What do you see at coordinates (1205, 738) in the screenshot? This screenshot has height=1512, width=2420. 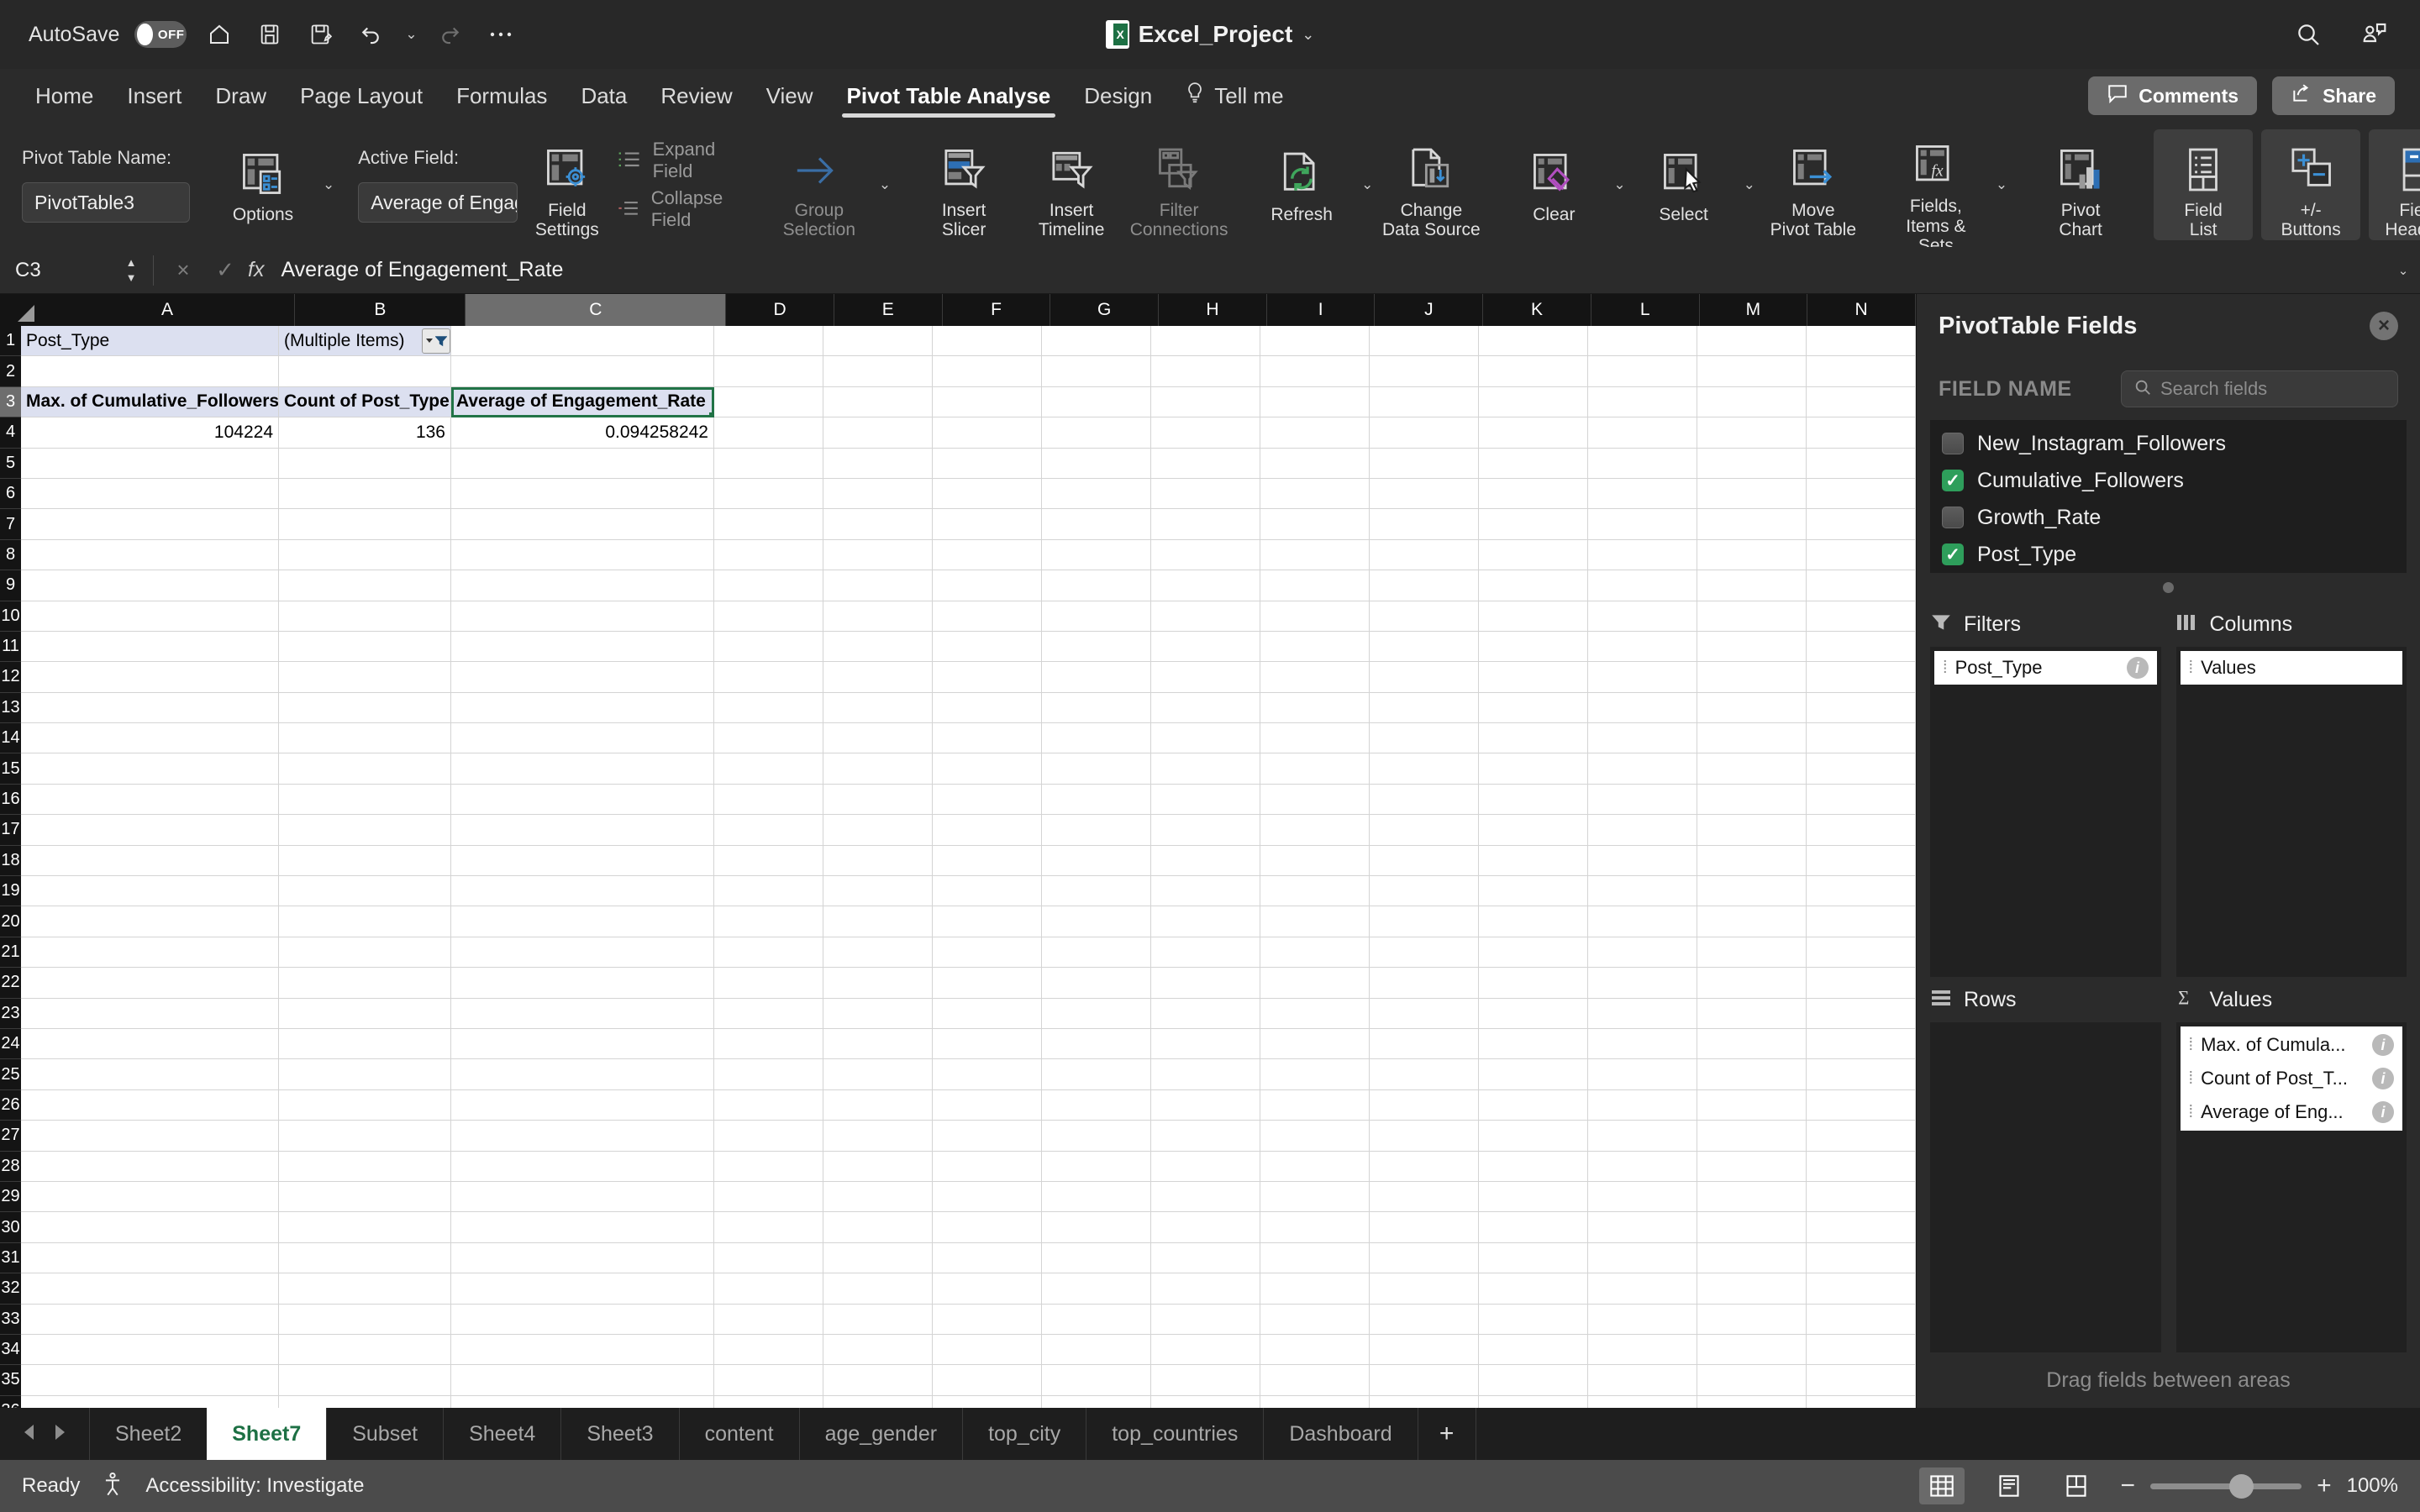 I see `cell-h14` at bounding box center [1205, 738].